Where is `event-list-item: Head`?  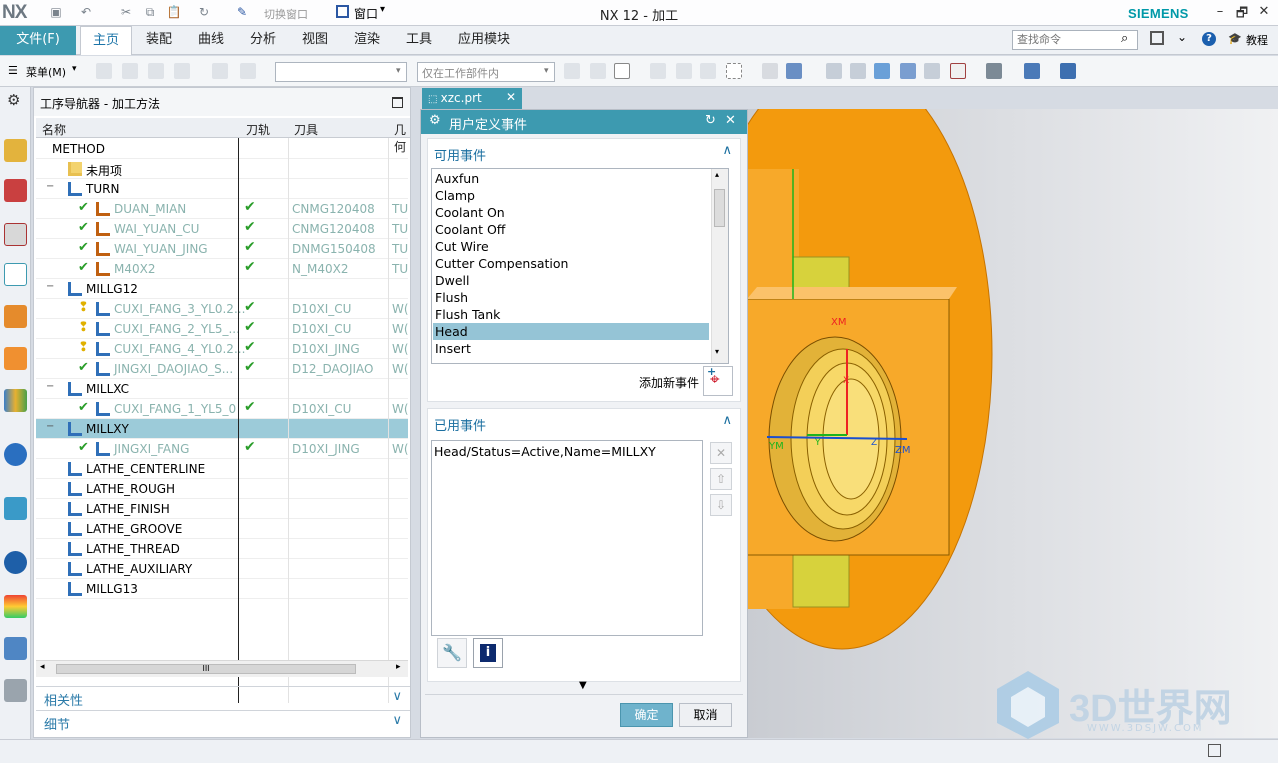
event-list-item: Head is located at coordinates (571, 331).